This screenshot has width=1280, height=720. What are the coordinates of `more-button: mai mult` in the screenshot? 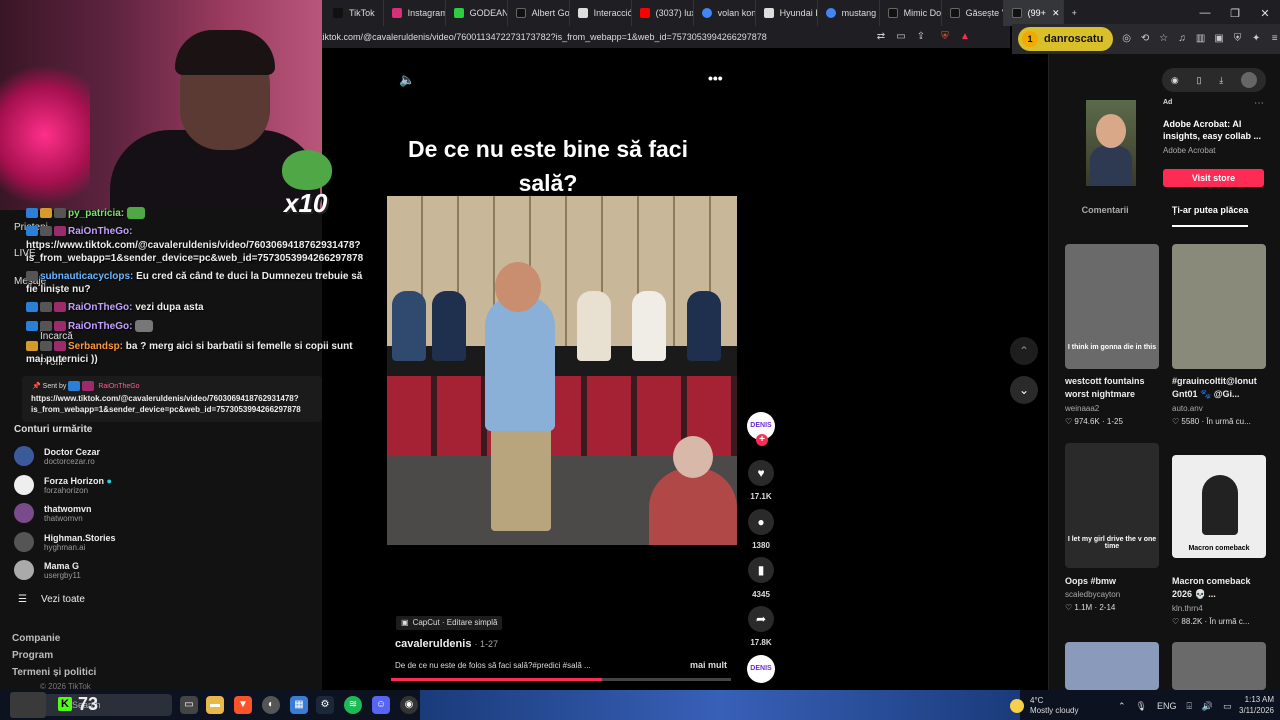 It's located at (708, 665).